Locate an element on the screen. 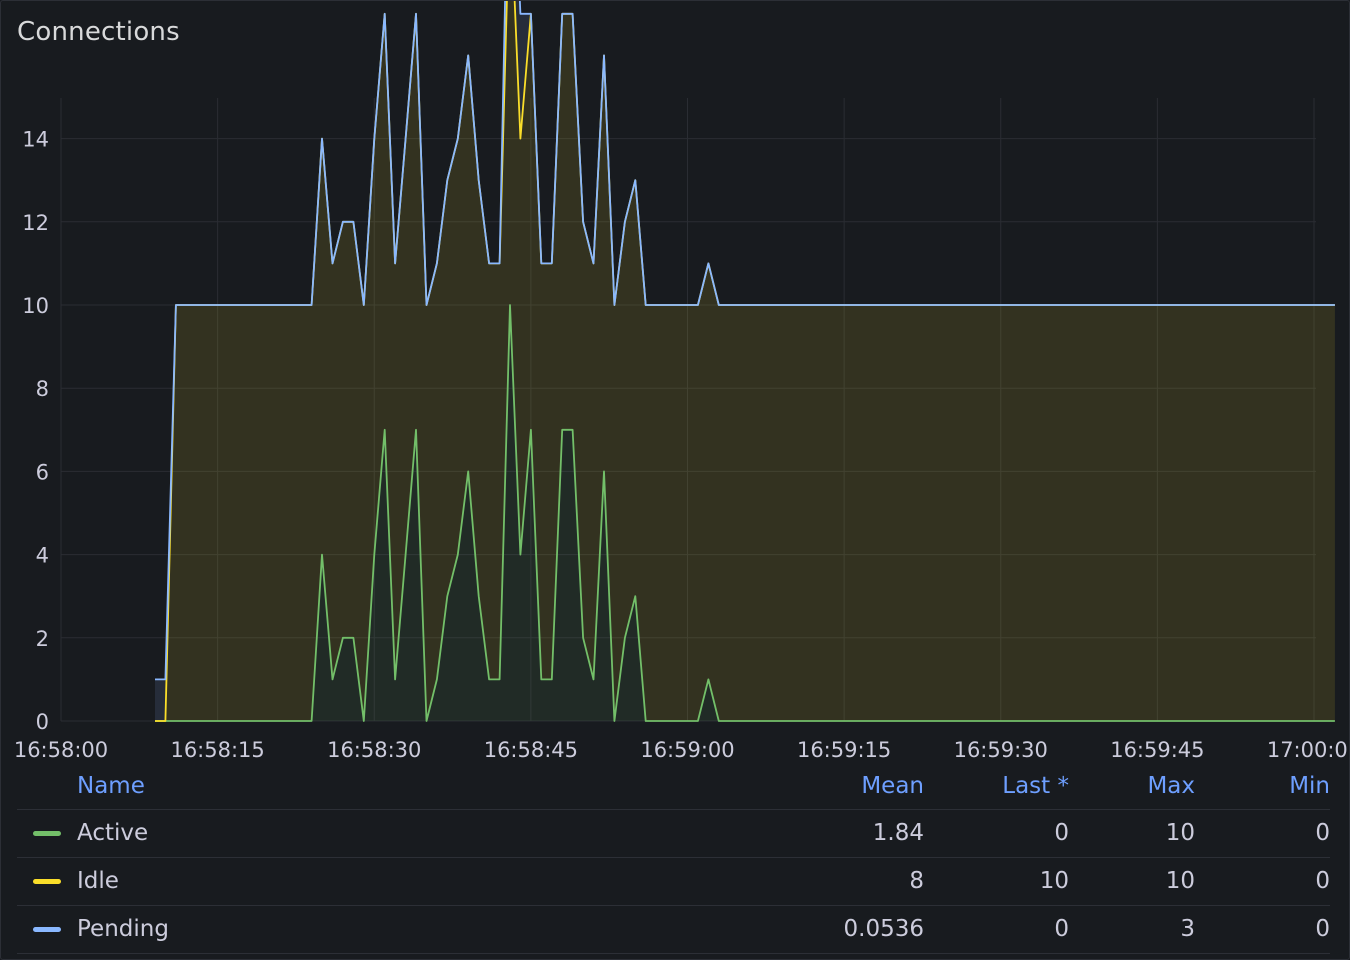  sort-by-min-header: Min is located at coordinates (1309, 786).